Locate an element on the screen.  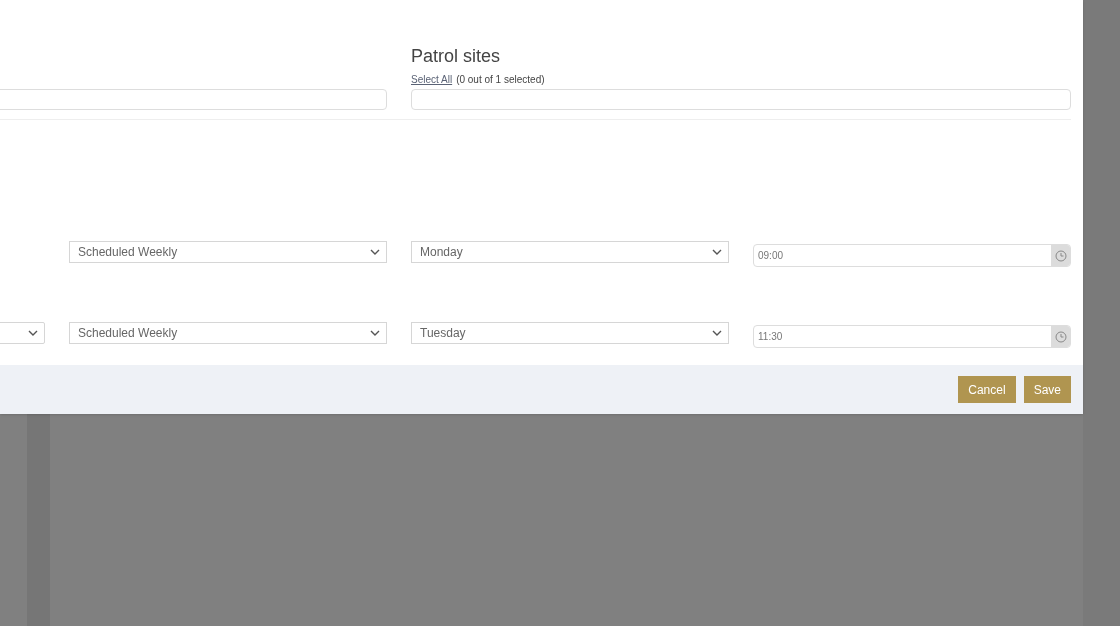
dropdown: Monday is located at coordinates (570, 251).